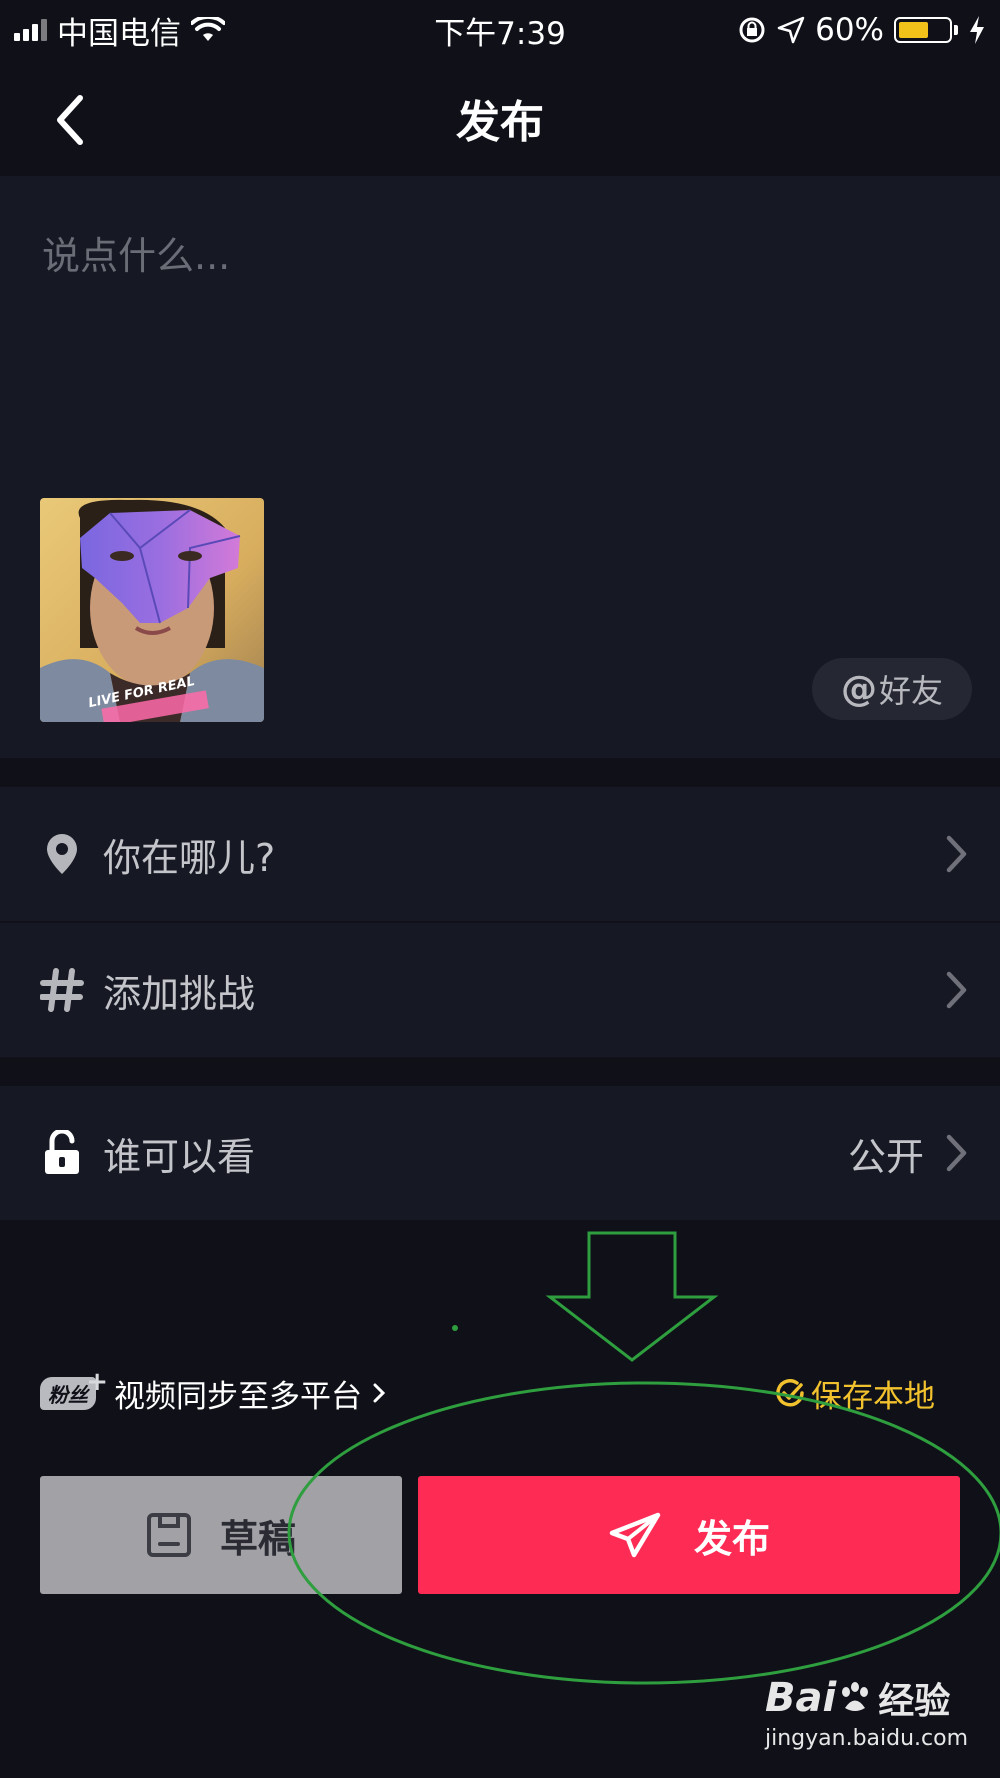  Describe the element at coordinates (910, 691) in the screenshot. I see `at-friend-label: 好友` at that location.